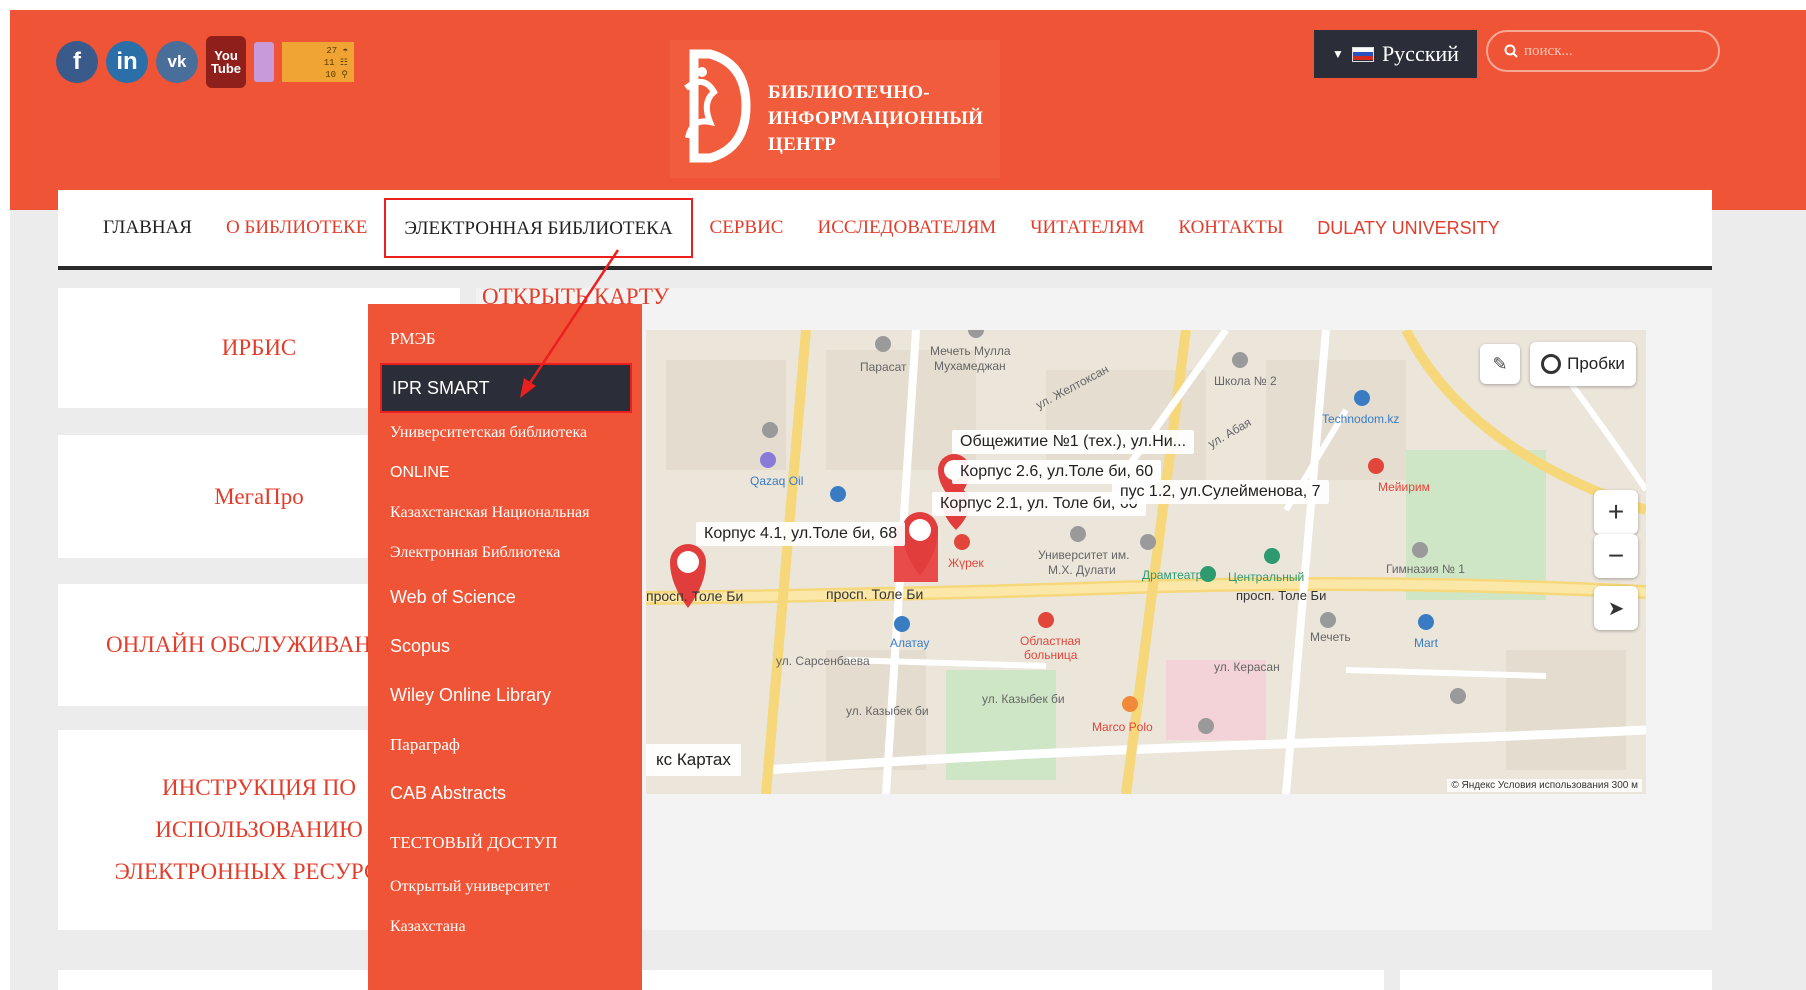 This screenshot has height=990, width=1806. I want to click on map-label-university: Университет им., so click(1084, 555).